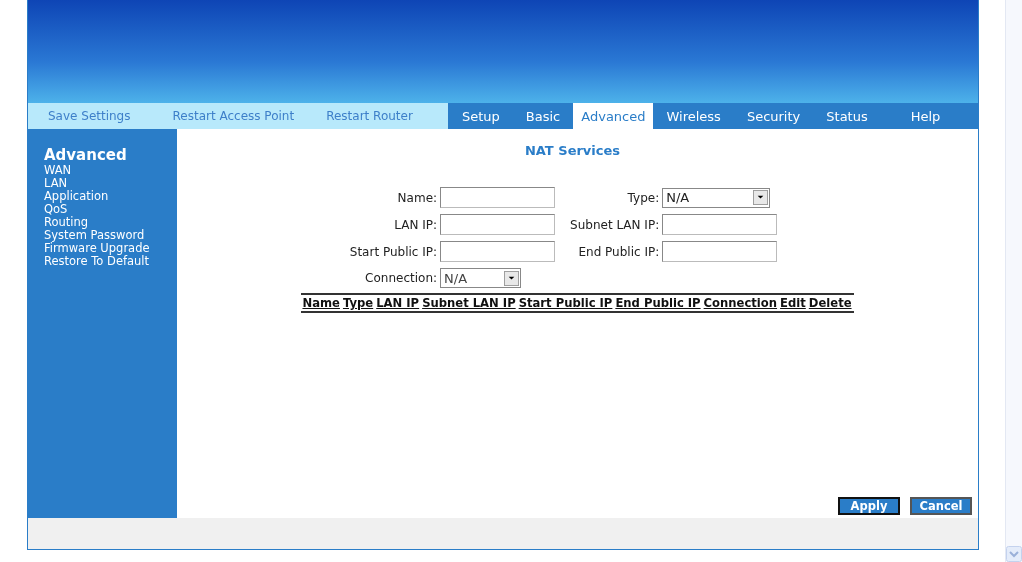  What do you see at coordinates (321, 303) in the screenshot?
I see `column-header: Name` at bounding box center [321, 303].